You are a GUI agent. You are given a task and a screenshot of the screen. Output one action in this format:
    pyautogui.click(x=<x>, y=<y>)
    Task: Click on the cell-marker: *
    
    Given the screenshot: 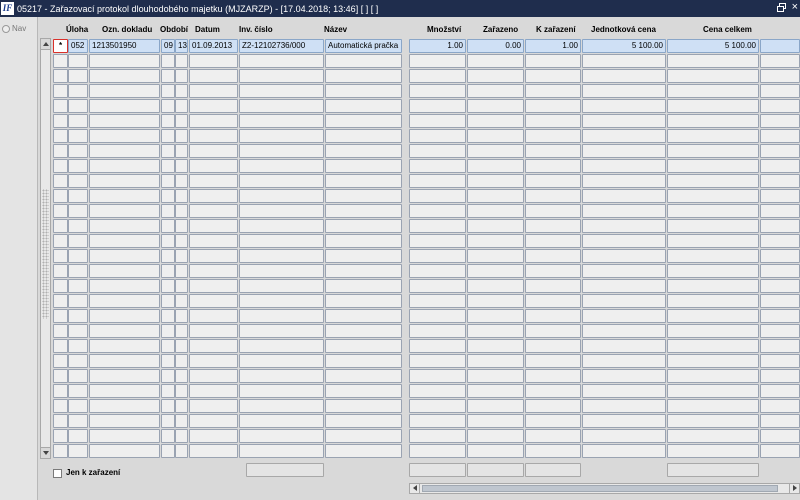 What is the action you would take?
    pyautogui.click(x=60, y=46)
    